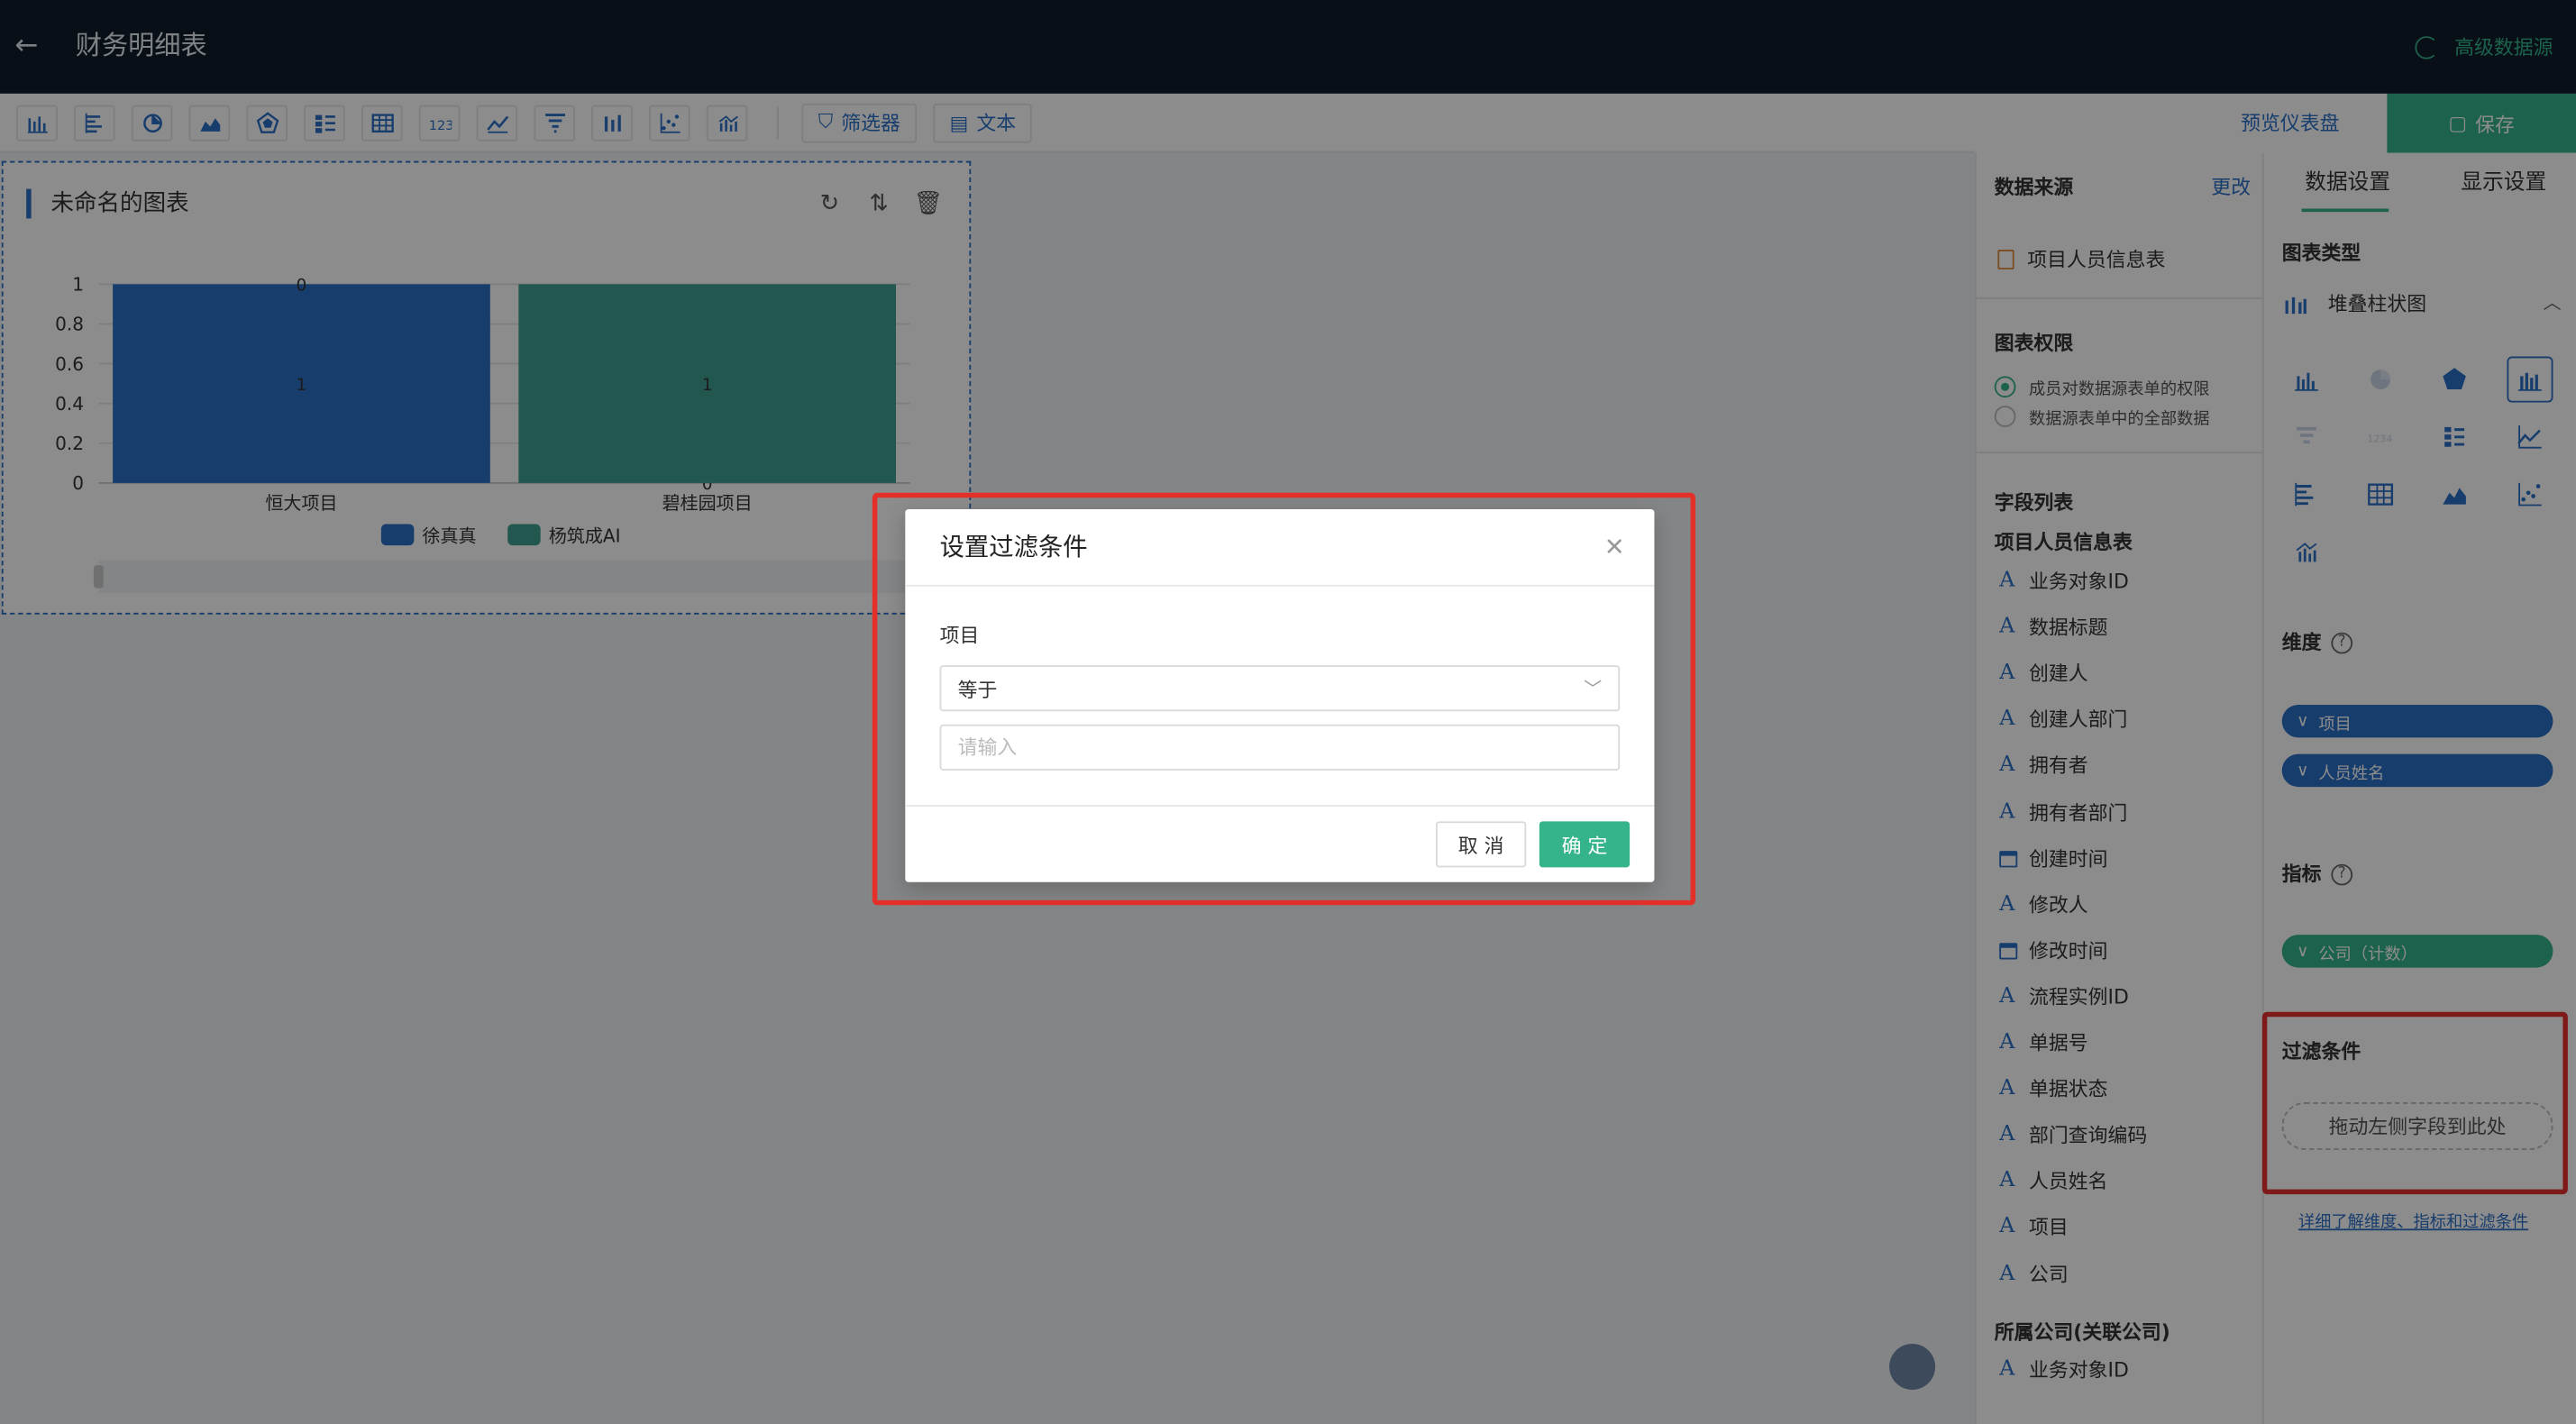 The image size is (2576, 1424). I want to click on dialog-title: 设置过滤条件, so click(1013, 547).